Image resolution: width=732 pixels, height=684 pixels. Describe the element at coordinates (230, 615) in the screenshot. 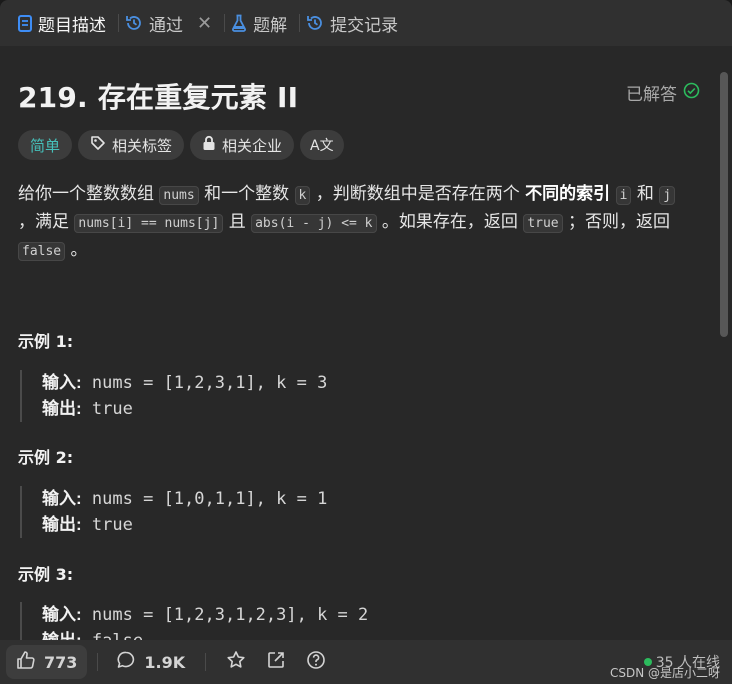

I see `example-input: nums = [1,2,3,1,2,3], k = 2` at that location.